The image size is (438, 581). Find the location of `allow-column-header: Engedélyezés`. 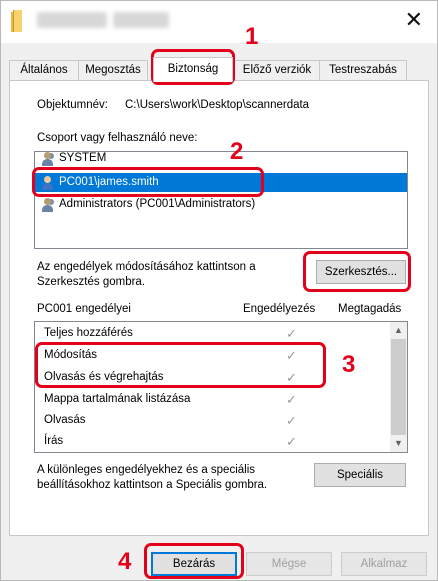

allow-column-header: Engedélyezés is located at coordinates (279, 309).